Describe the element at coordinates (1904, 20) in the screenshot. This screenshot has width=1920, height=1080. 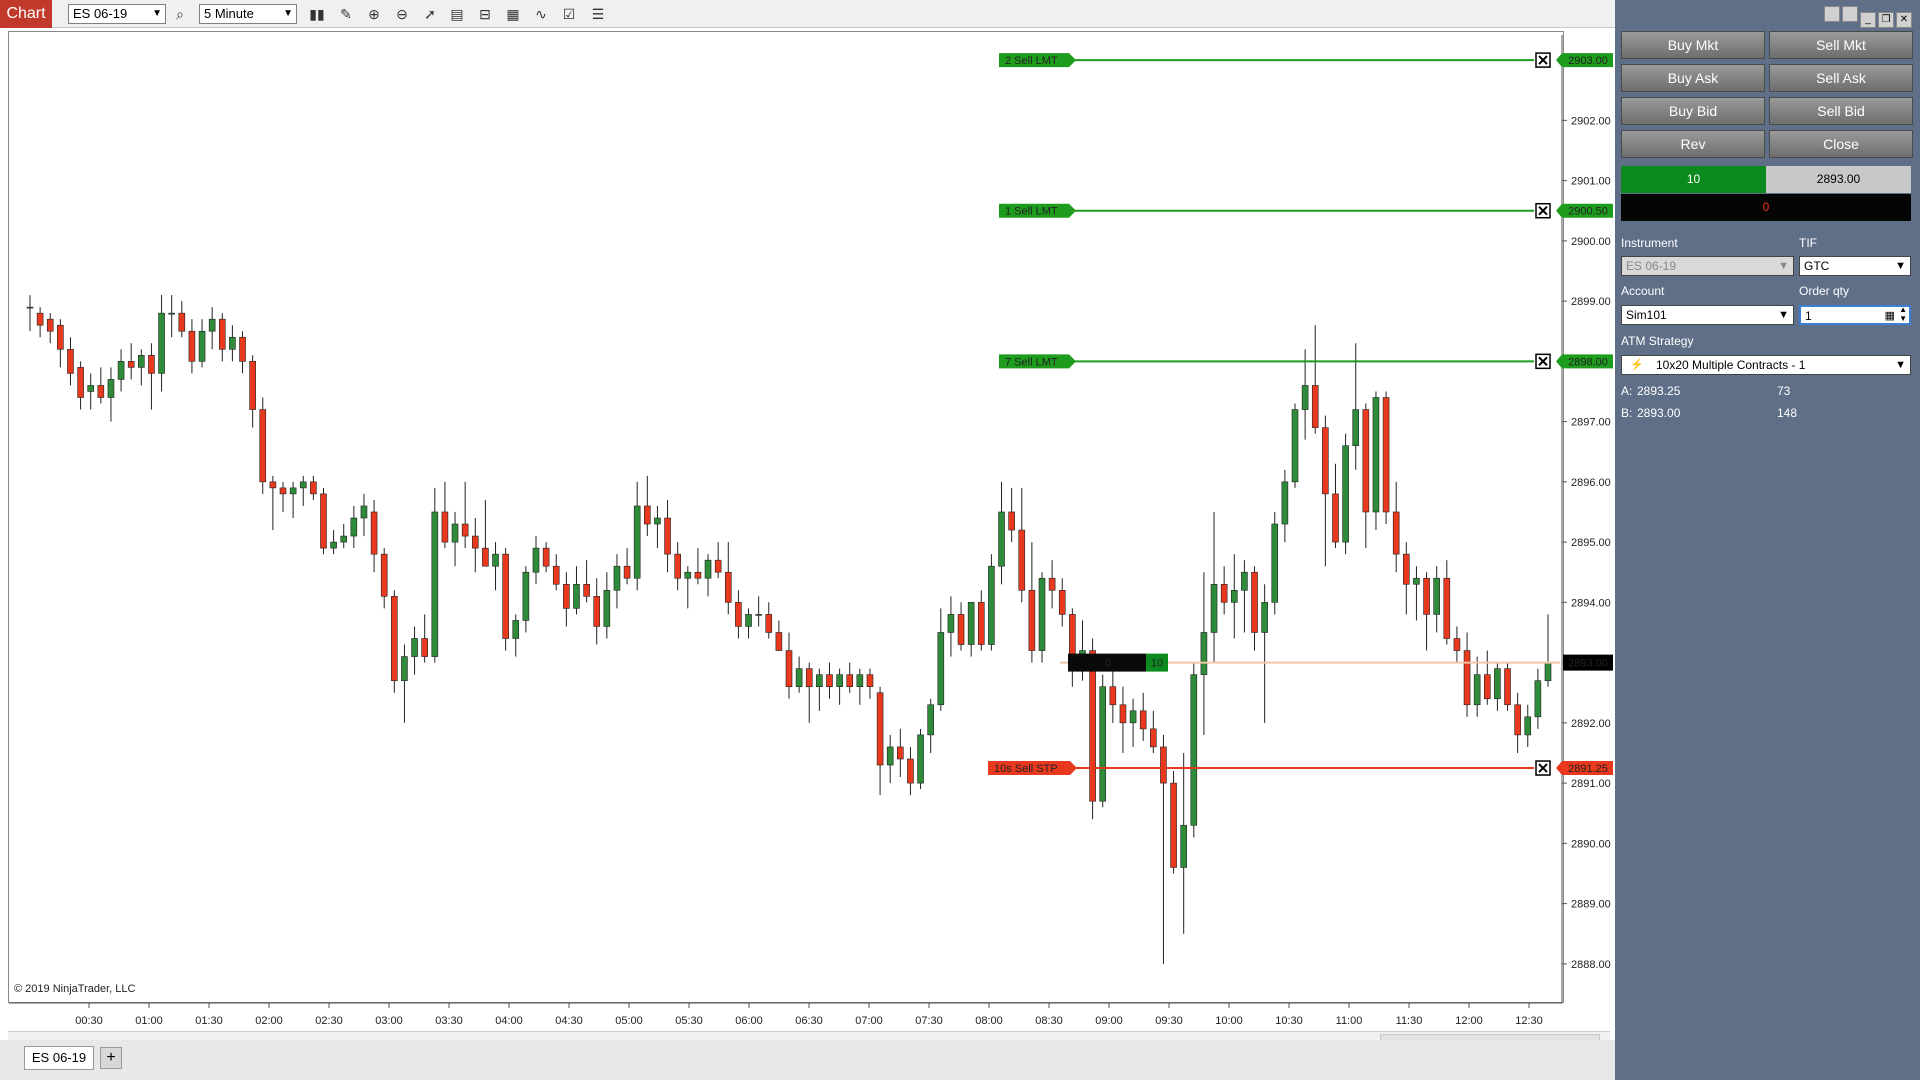
I see `close-icon: ✕` at that location.